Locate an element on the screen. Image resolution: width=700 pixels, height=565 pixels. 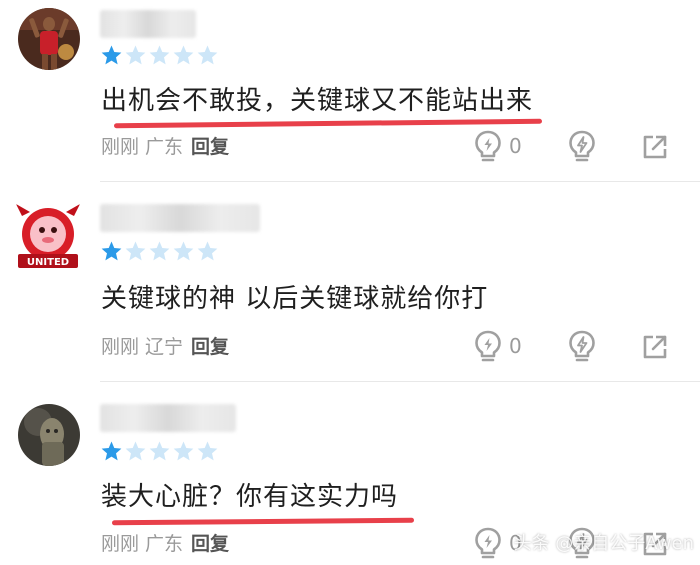
comment-text: 装大心脏？你有这实力吗 is located at coordinates (250, 497).